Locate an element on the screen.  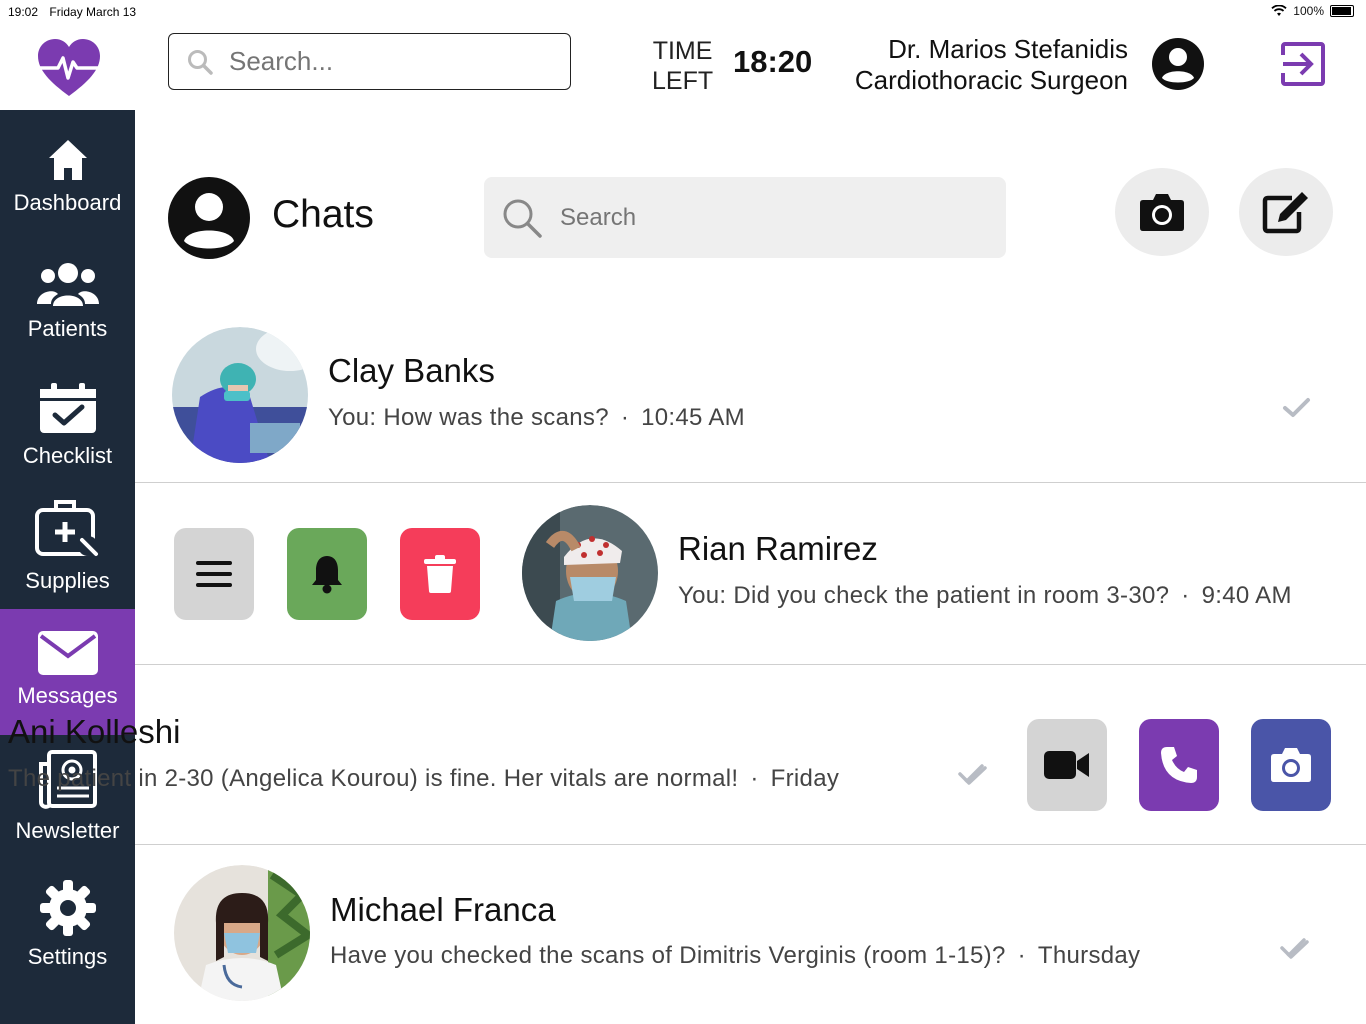
notify-button is located at coordinates (327, 574).